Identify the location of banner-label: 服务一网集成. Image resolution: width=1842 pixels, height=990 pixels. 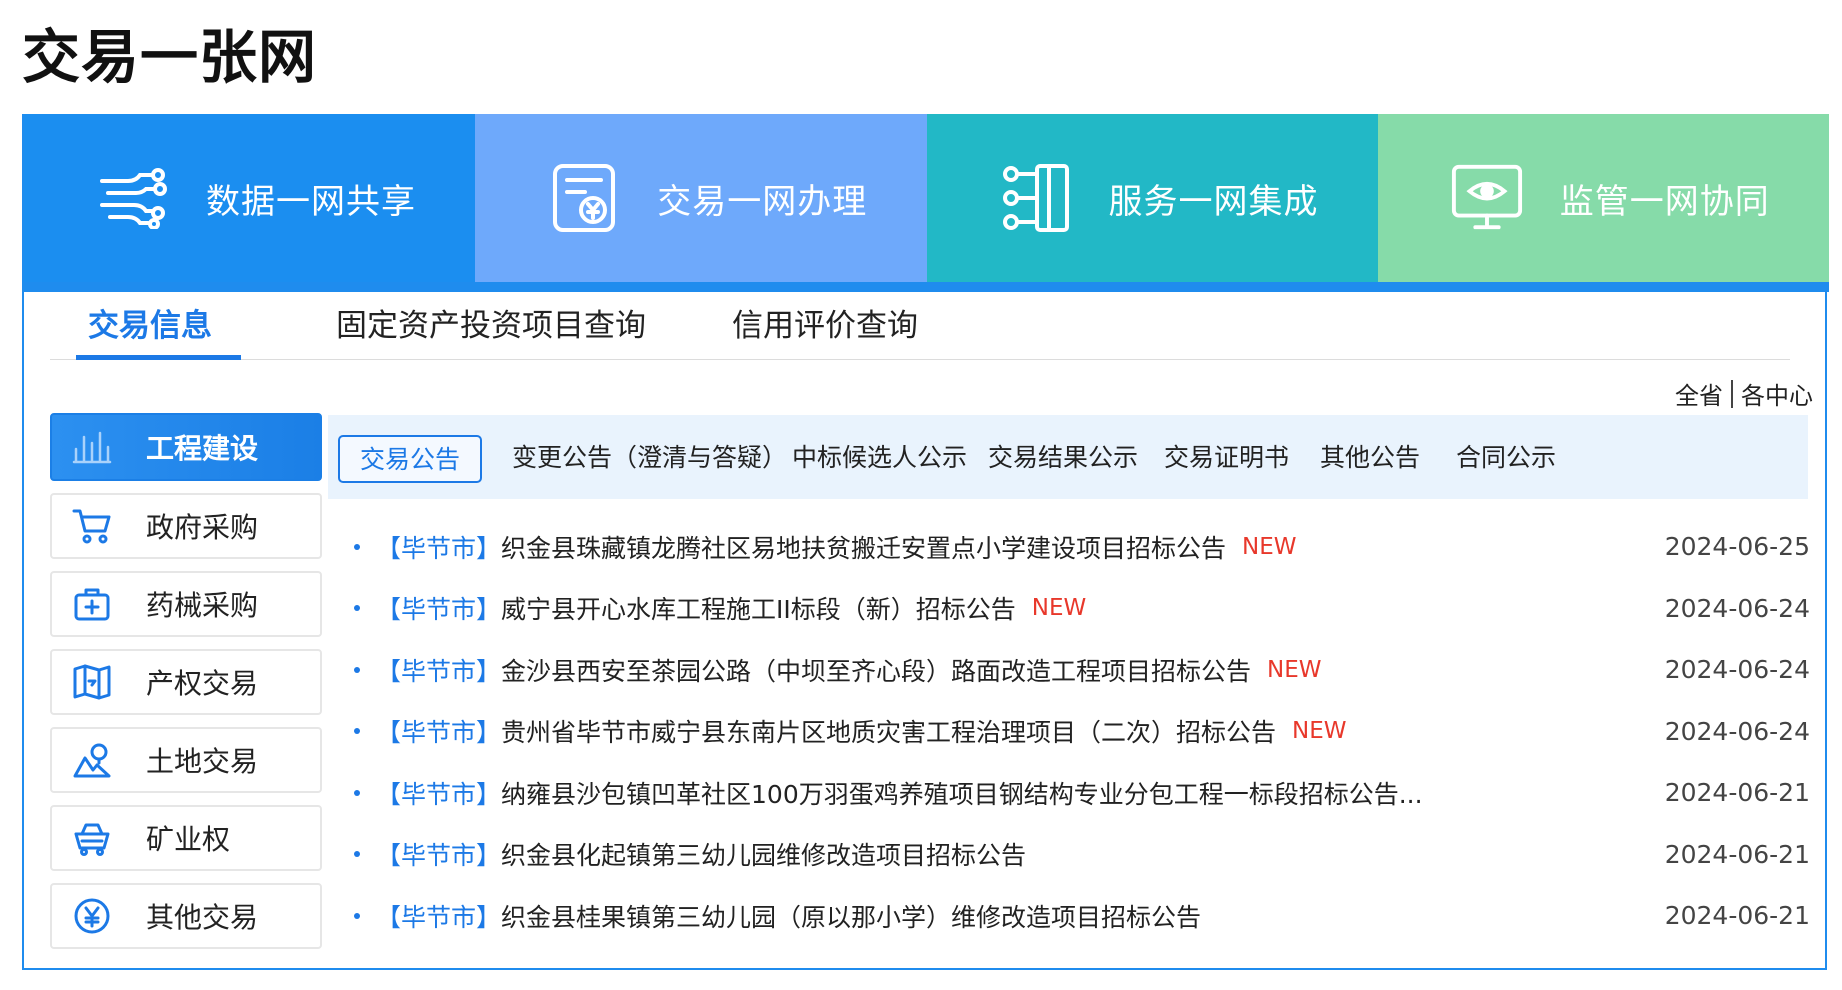
(1213, 201).